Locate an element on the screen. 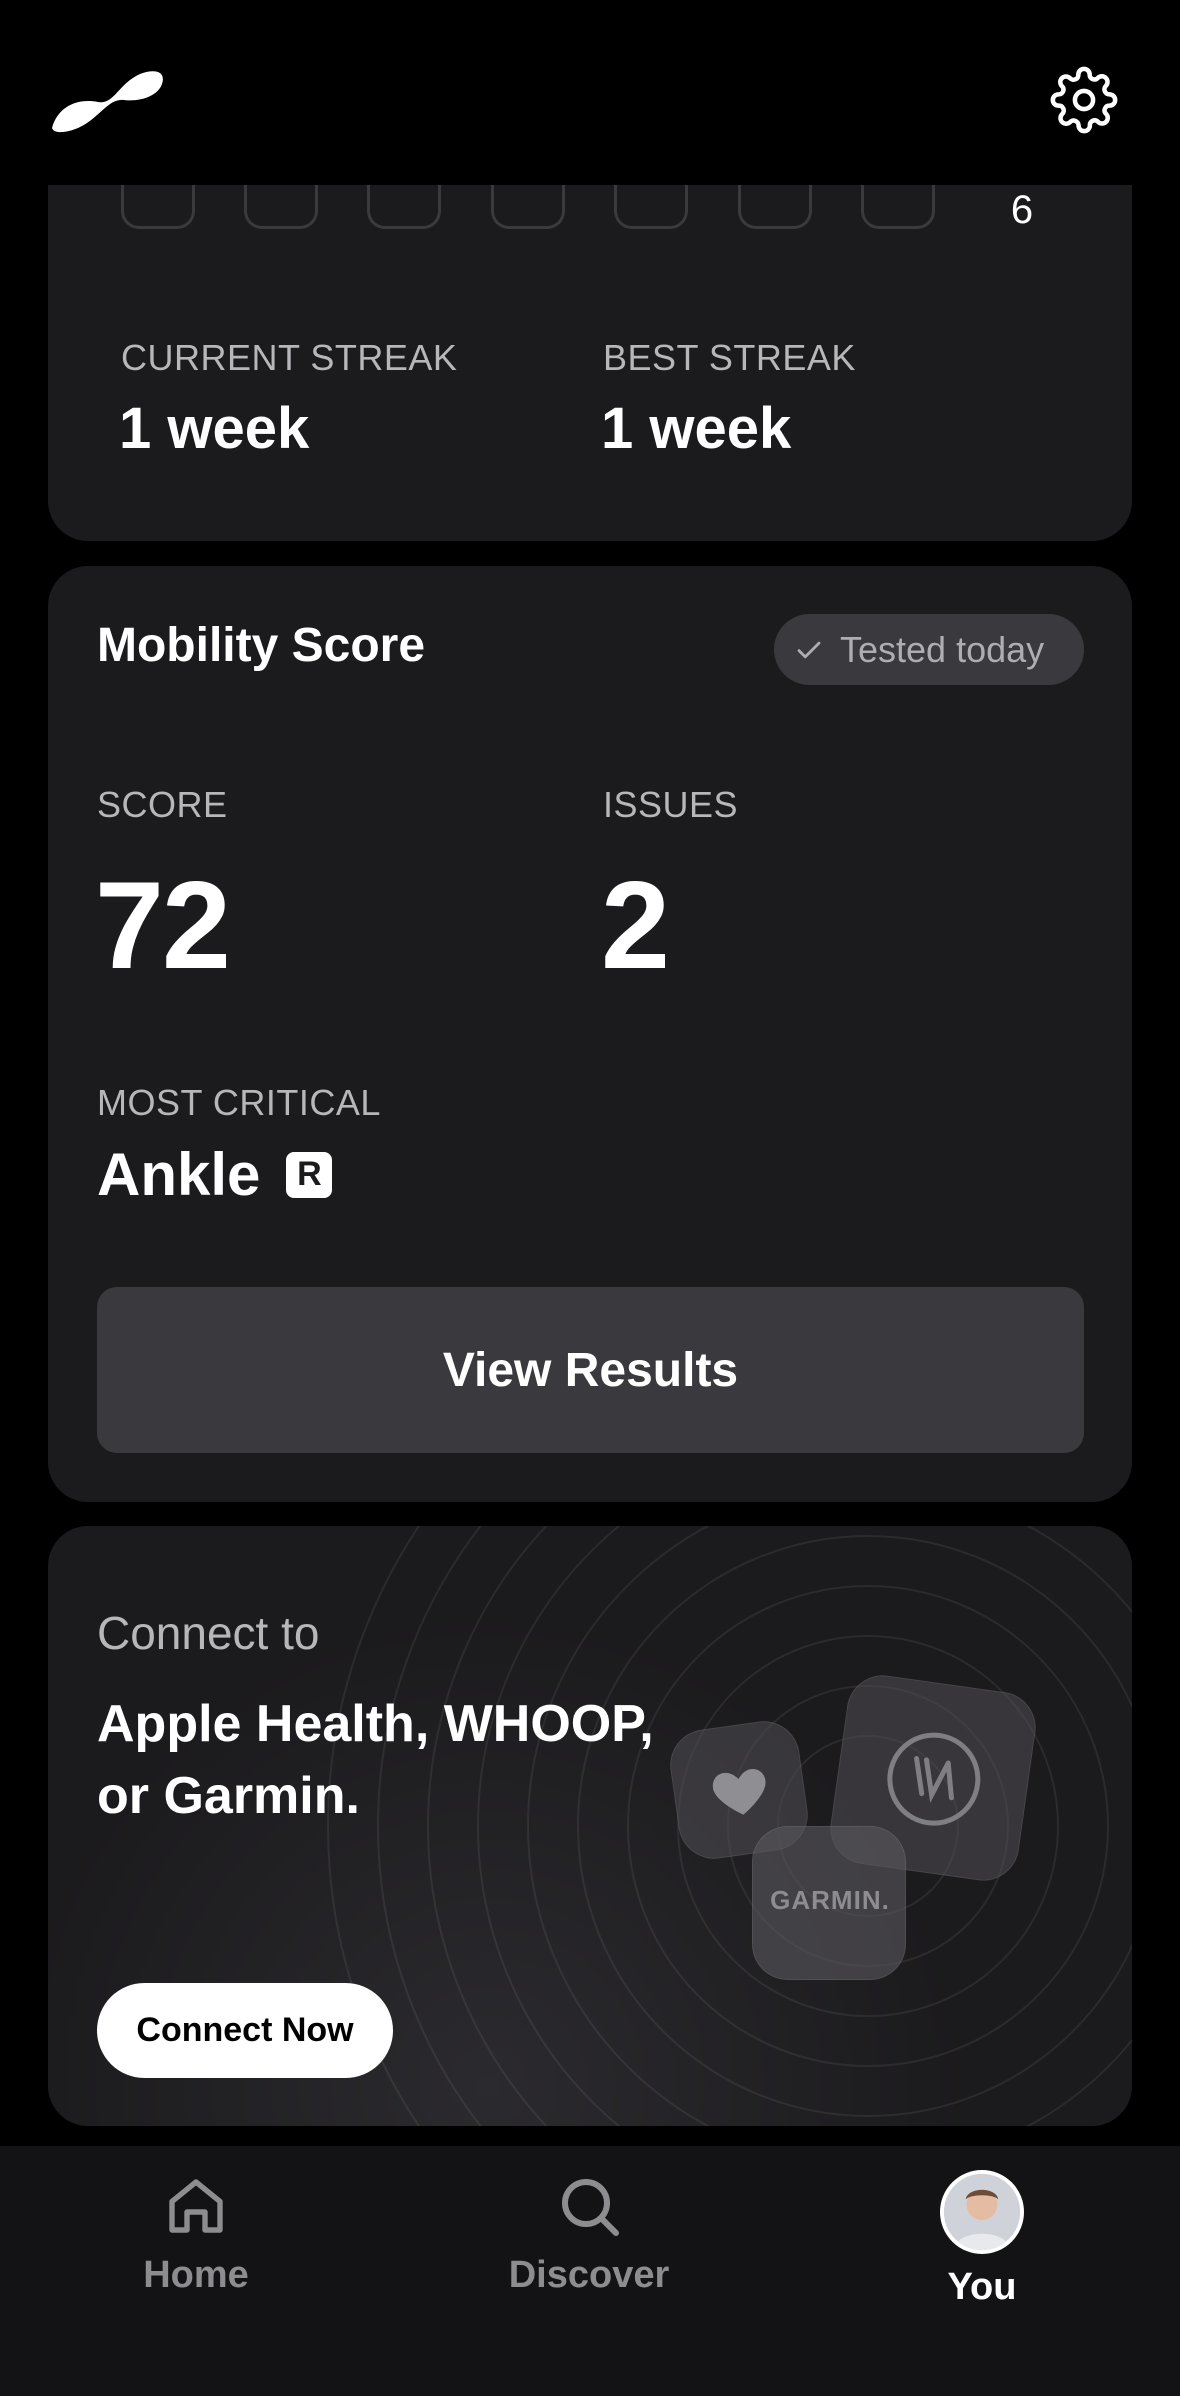 Image resolution: width=1180 pixels, height=2396 pixels. tested-today-badge: Tested today is located at coordinates (929, 649).